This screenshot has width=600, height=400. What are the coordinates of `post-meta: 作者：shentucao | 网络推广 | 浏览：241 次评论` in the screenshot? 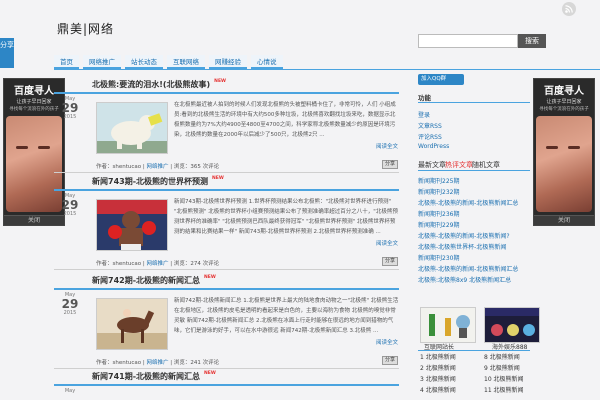 It's located at (158, 363).